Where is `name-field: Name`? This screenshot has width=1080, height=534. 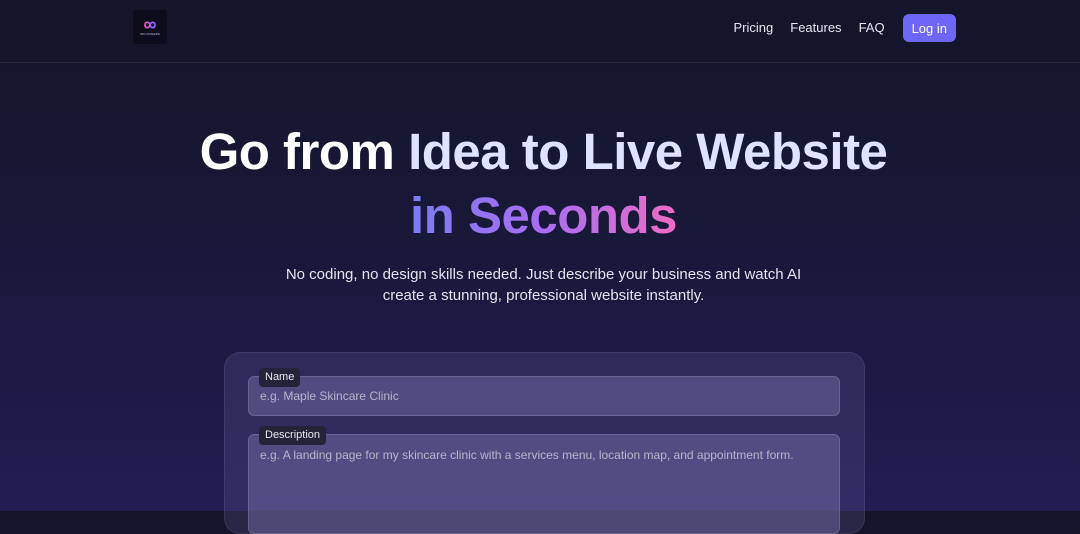 name-field: Name is located at coordinates (544, 392).